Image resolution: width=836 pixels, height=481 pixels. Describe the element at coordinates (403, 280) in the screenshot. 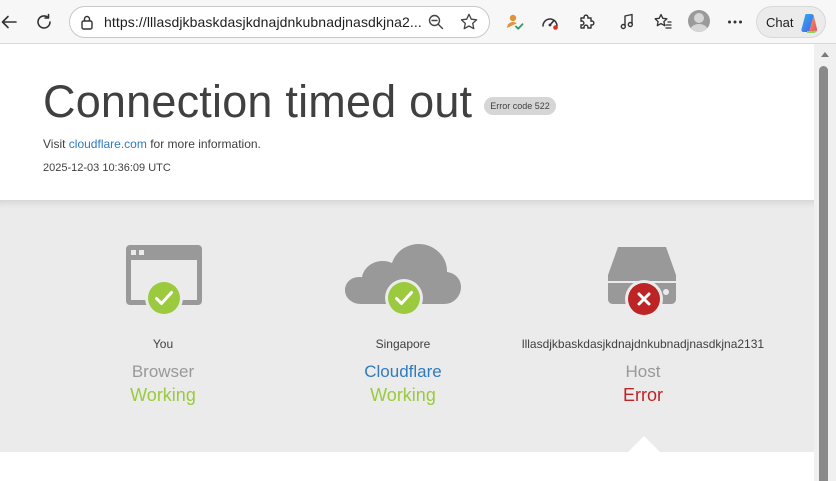

I see `cloud-icon` at that location.